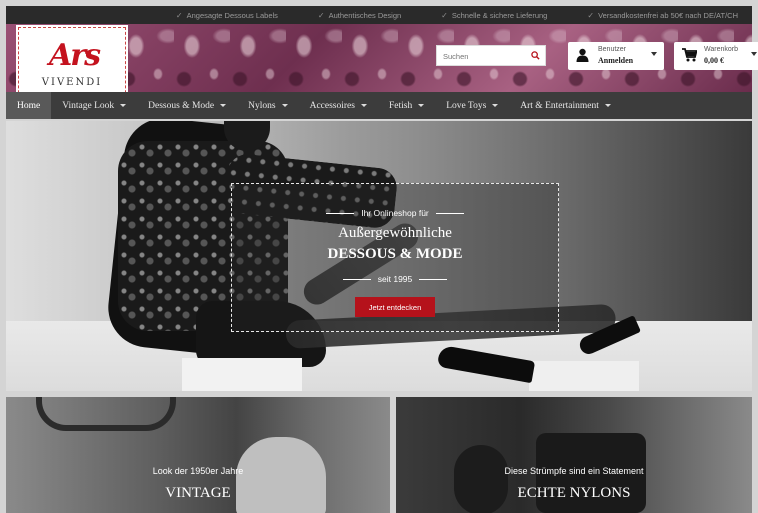  What do you see at coordinates (29, 105) in the screenshot?
I see `nav-item-home: Home` at bounding box center [29, 105].